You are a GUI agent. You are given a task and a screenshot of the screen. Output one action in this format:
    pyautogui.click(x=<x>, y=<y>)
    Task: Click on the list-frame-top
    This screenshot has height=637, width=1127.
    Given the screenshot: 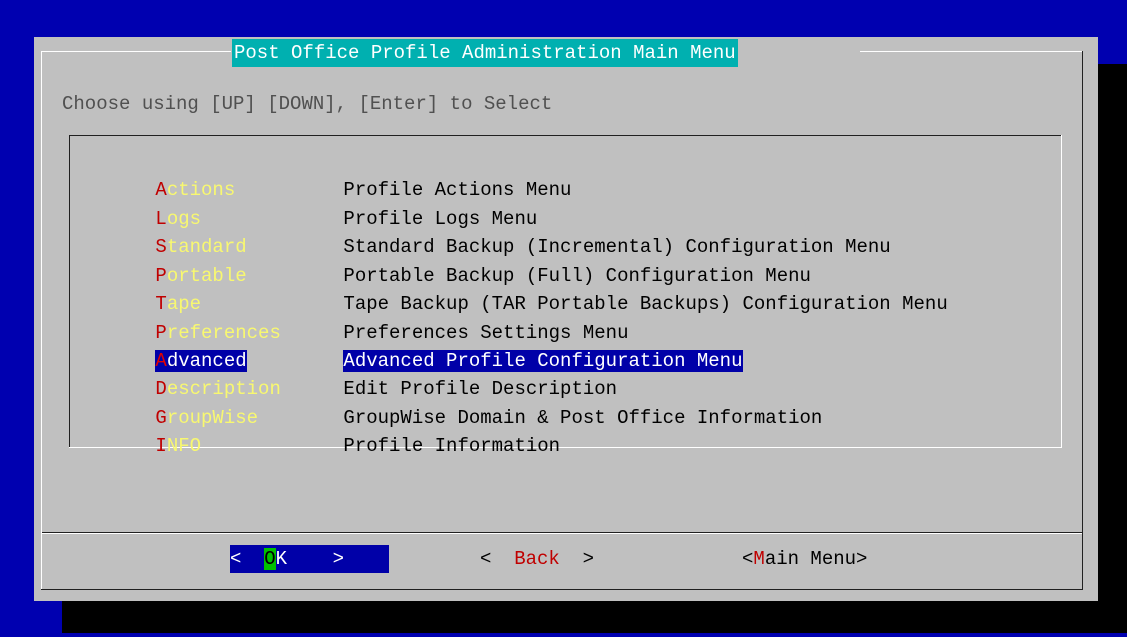 What is the action you would take?
    pyautogui.click(x=565, y=135)
    